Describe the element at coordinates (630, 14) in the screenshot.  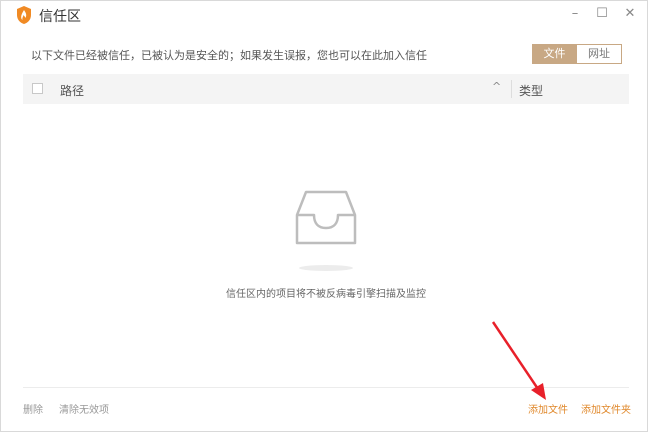
I see `close-button: ✕` at that location.